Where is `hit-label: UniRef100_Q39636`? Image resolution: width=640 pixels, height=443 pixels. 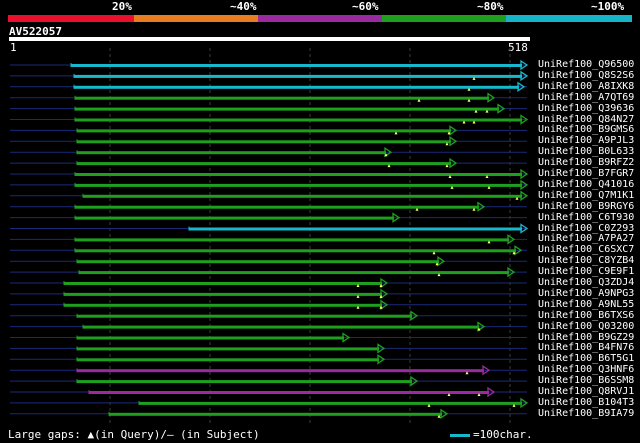
hit-label: UniRef100_Q39636 is located at coordinates (586, 108).